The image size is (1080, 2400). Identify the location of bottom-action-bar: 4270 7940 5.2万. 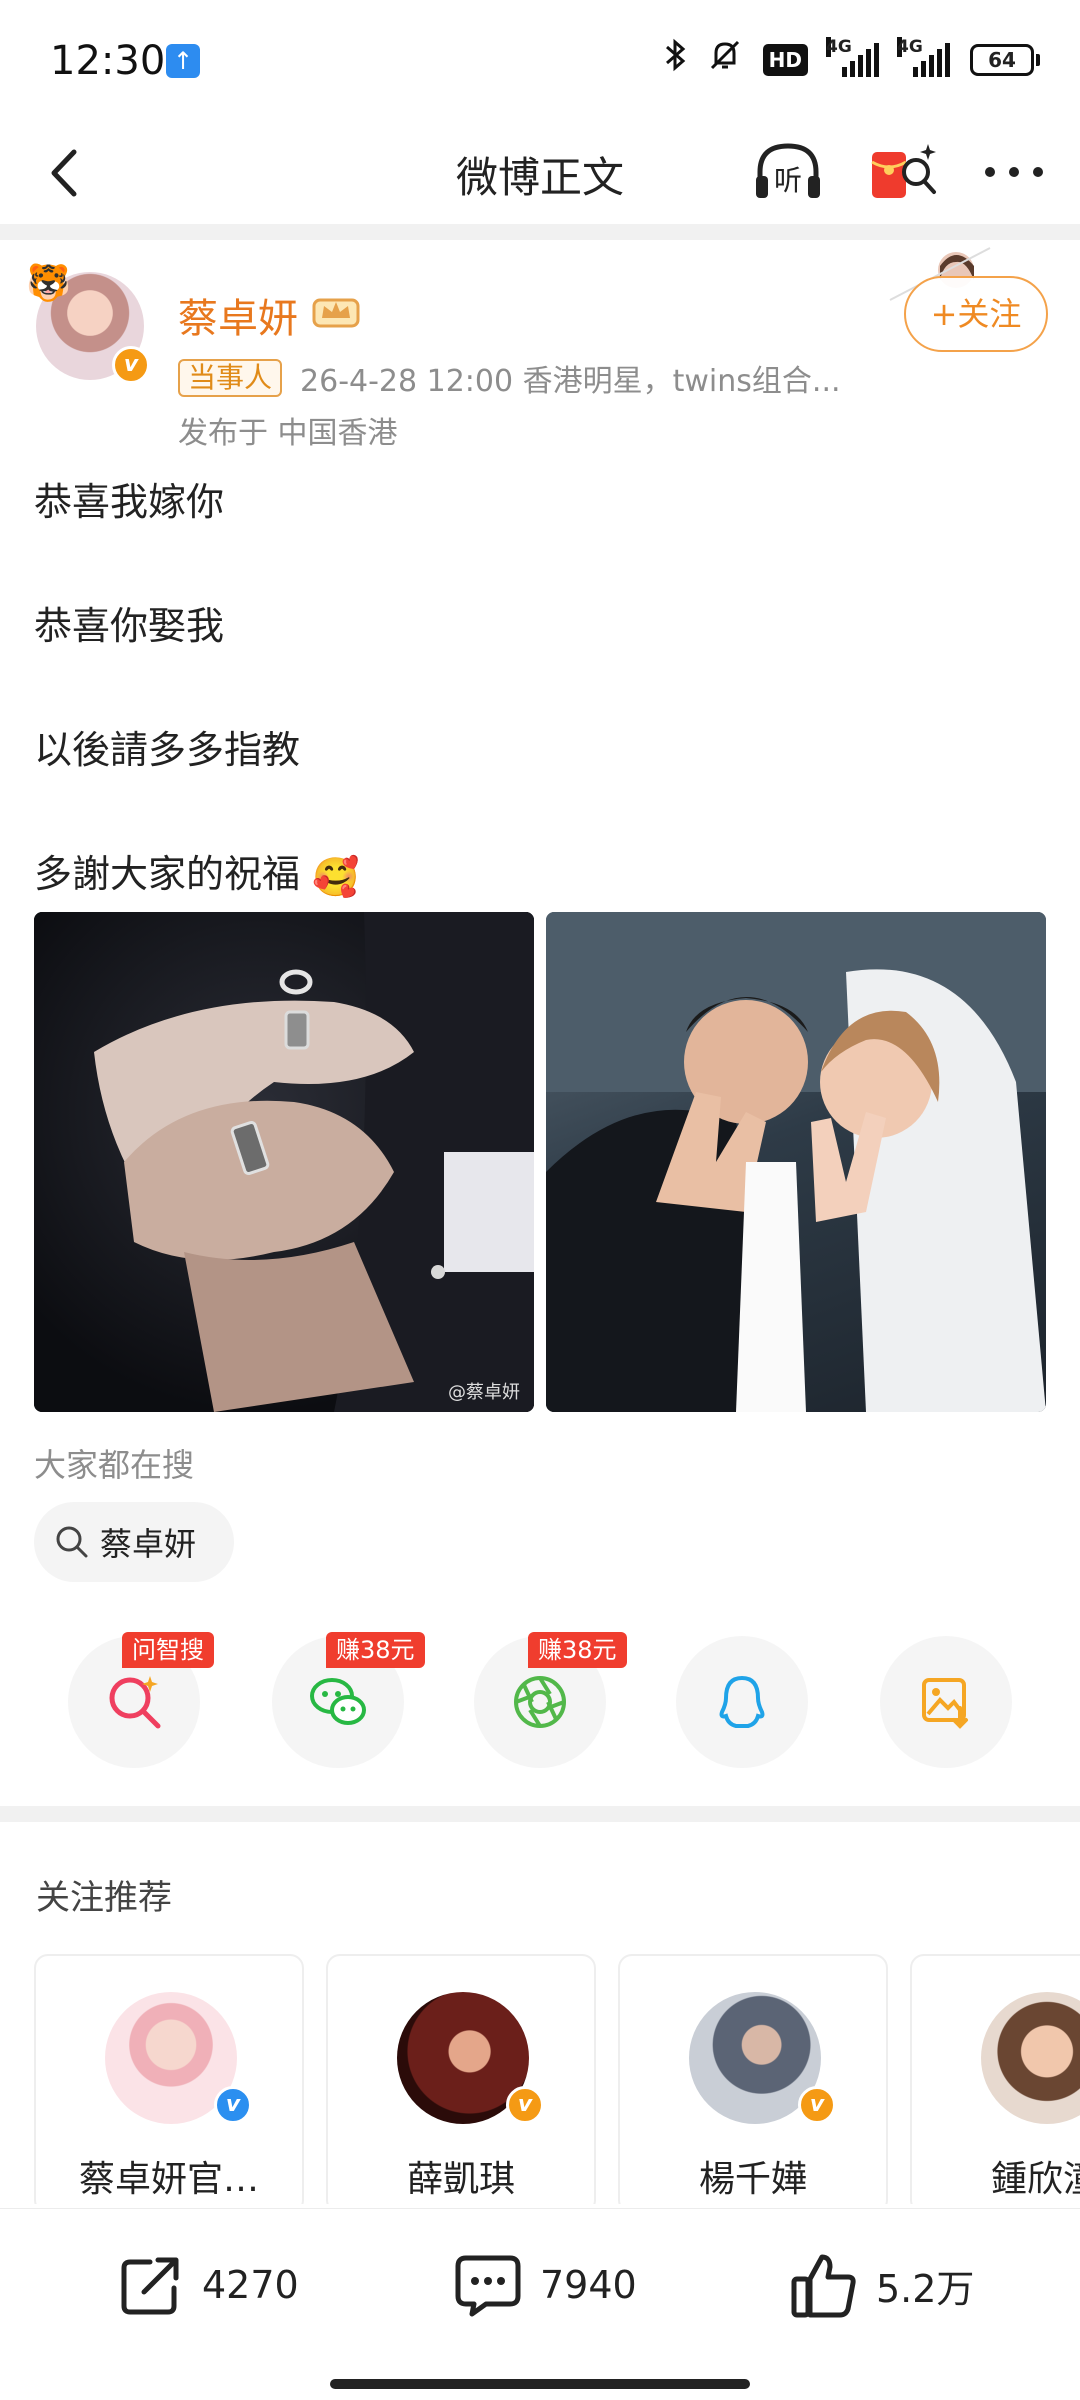
(540, 2304).